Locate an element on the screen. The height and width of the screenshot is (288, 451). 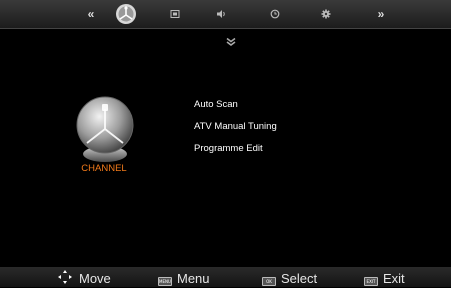
hint-select: OK Select is located at coordinates (289, 278).